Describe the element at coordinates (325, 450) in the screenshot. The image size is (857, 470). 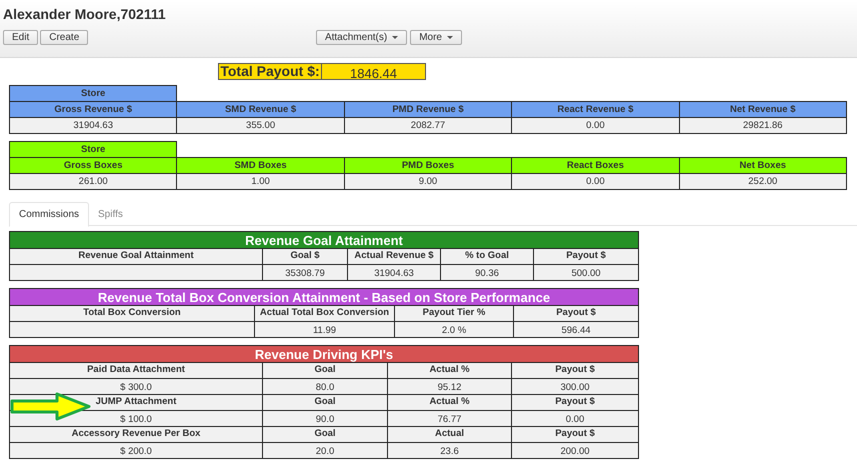
I see `table-cell: 20.0` at that location.